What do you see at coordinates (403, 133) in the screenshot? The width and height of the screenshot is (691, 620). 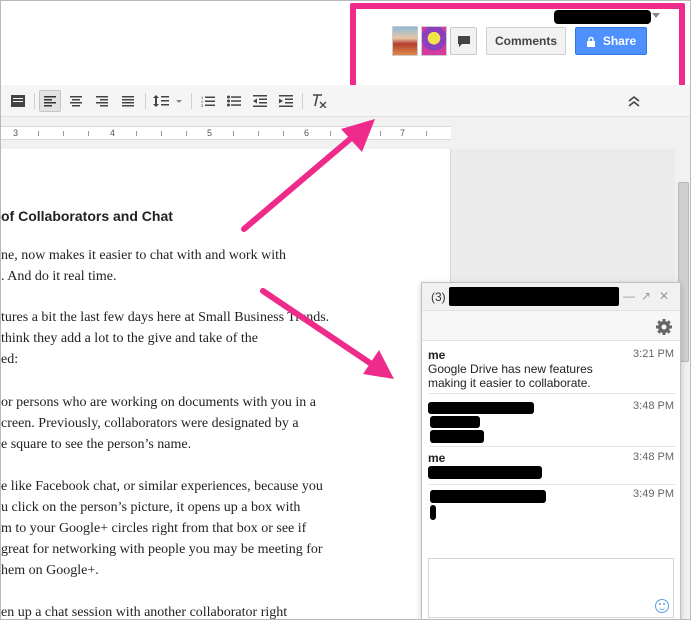 I see `ruler-number: 7` at bounding box center [403, 133].